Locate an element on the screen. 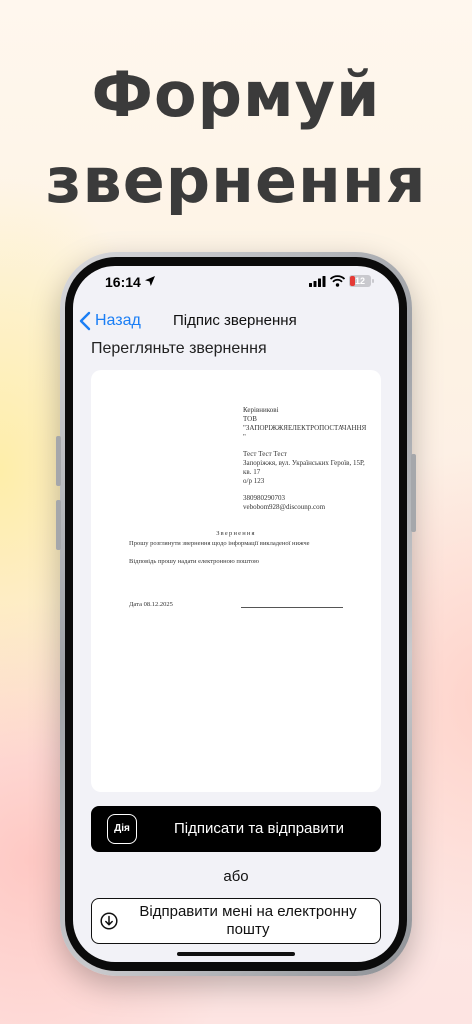  battery-tip is located at coordinates (373, 281).